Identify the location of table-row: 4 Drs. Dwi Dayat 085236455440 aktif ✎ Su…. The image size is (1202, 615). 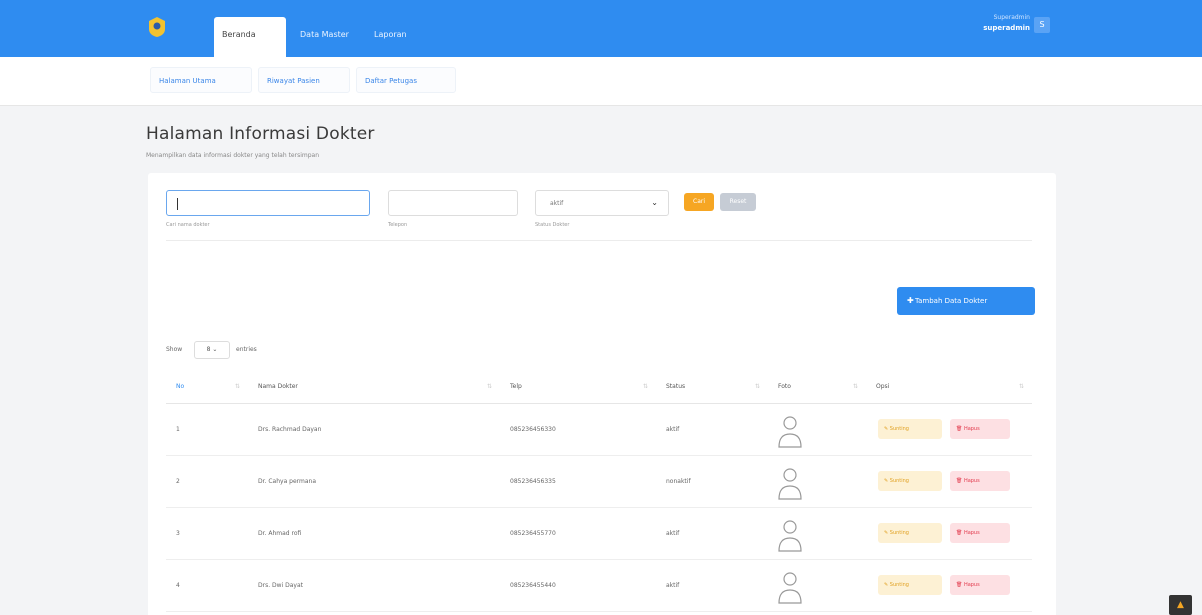
(599, 586).